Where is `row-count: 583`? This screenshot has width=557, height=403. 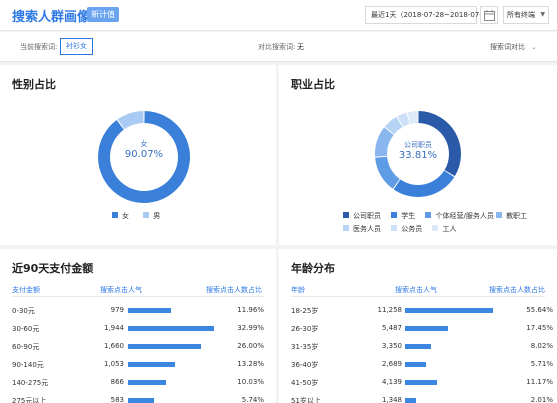 row-count: 583 is located at coordinates (117, 399).